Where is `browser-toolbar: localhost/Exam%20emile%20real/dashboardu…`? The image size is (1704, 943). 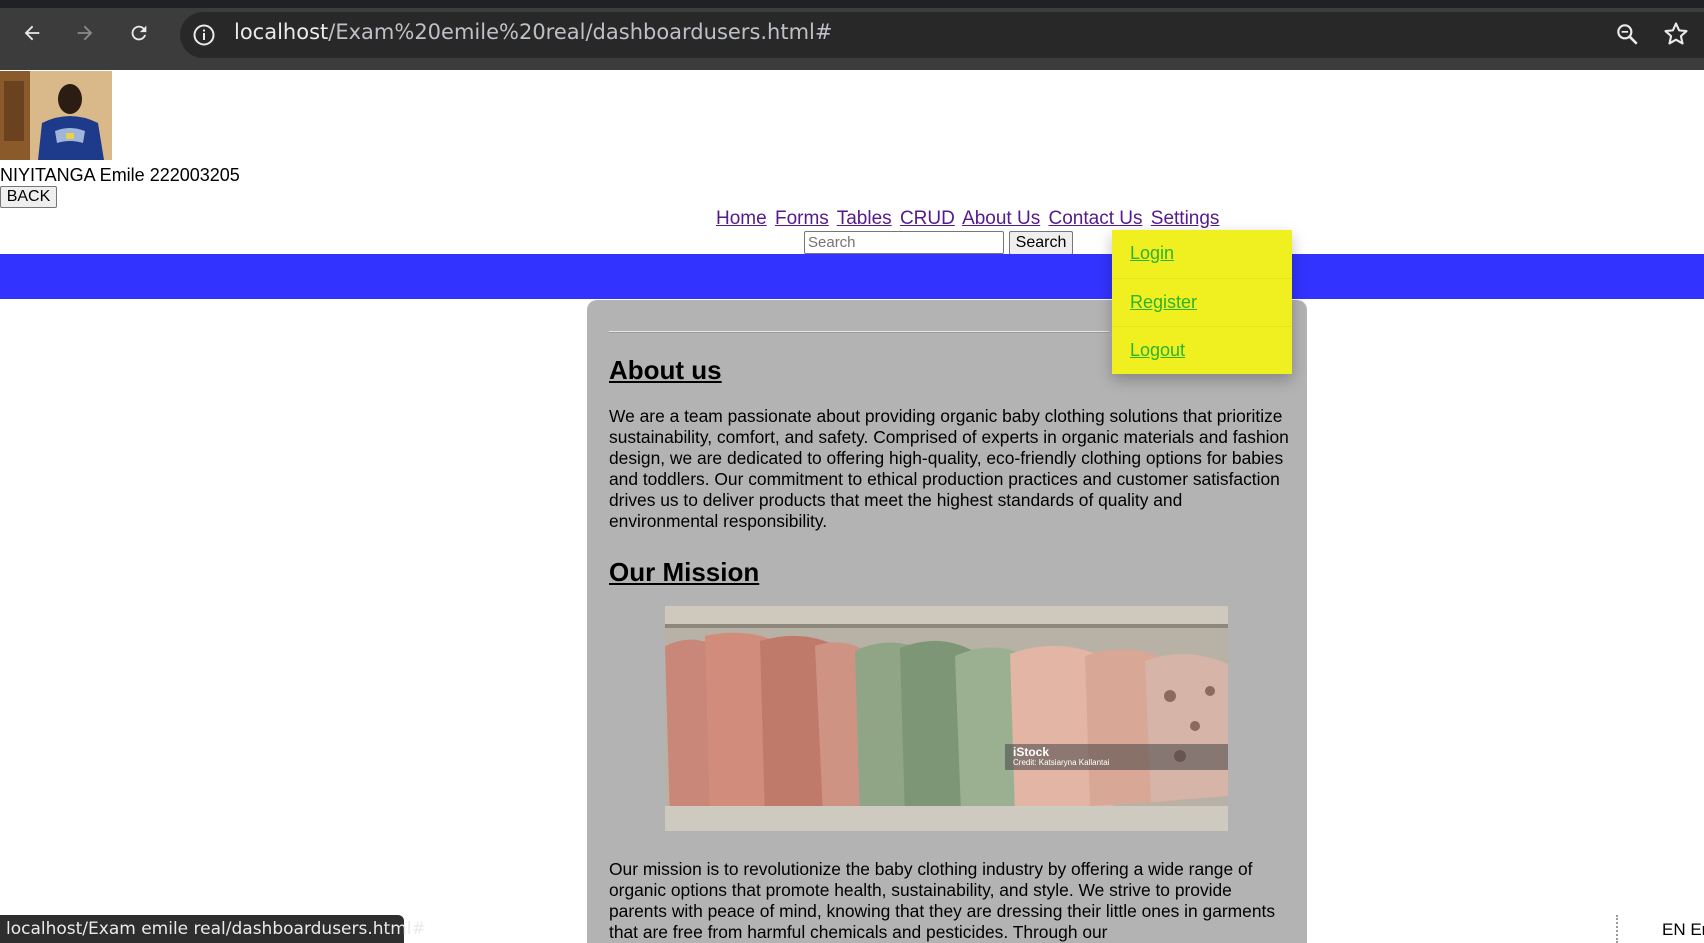 browser-toolbar: localhost/Exam%20emile%20real/dashboardu… is located at coordinates (852, 35).